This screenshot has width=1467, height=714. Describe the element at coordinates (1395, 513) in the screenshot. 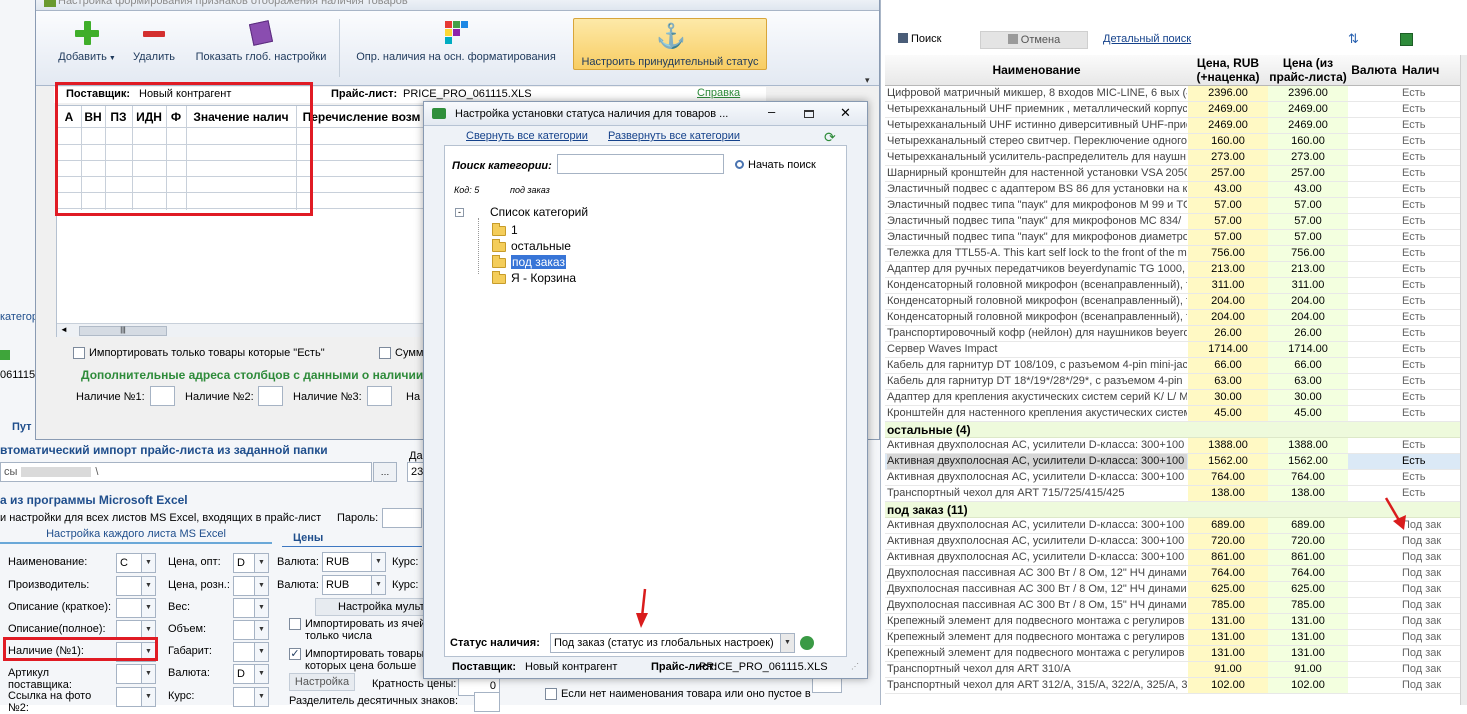

I see `arrow-to-availability` at that location.